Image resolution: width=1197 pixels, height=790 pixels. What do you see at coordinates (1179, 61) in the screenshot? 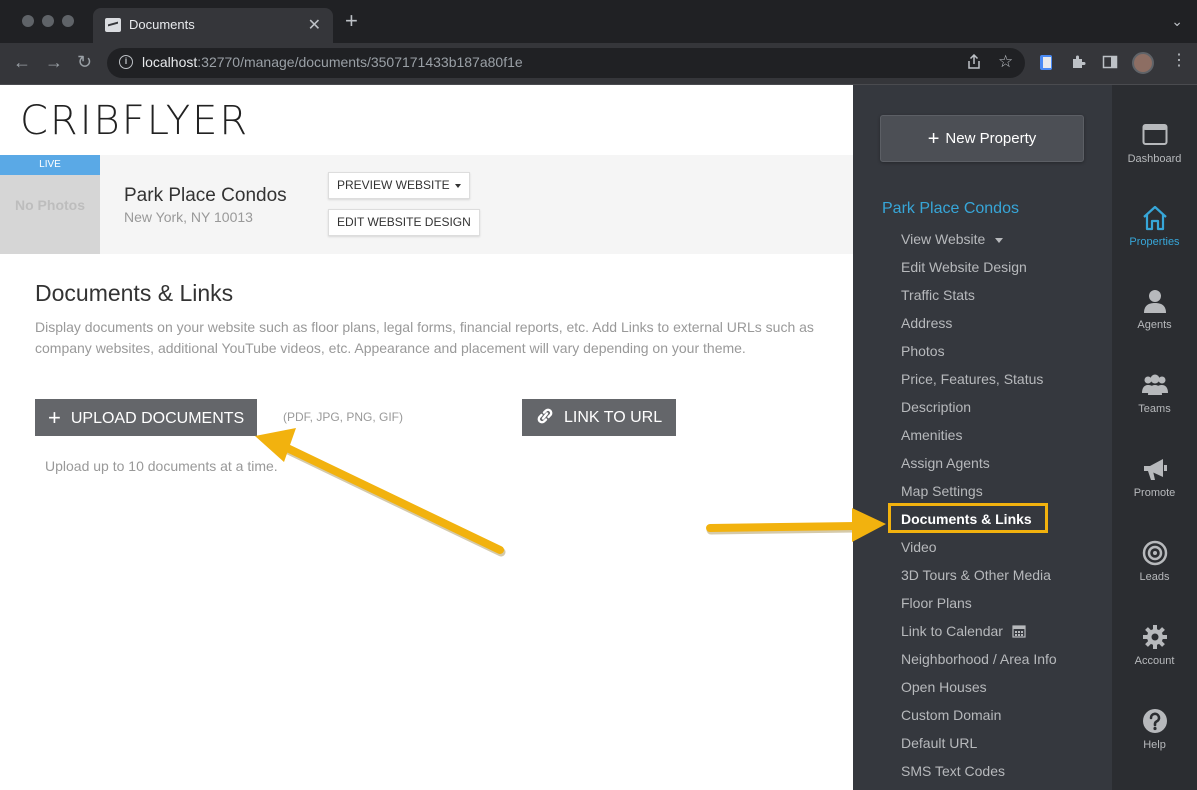
I see `browser-menu-icon: ⋮` at bounding box center [1179, 61].